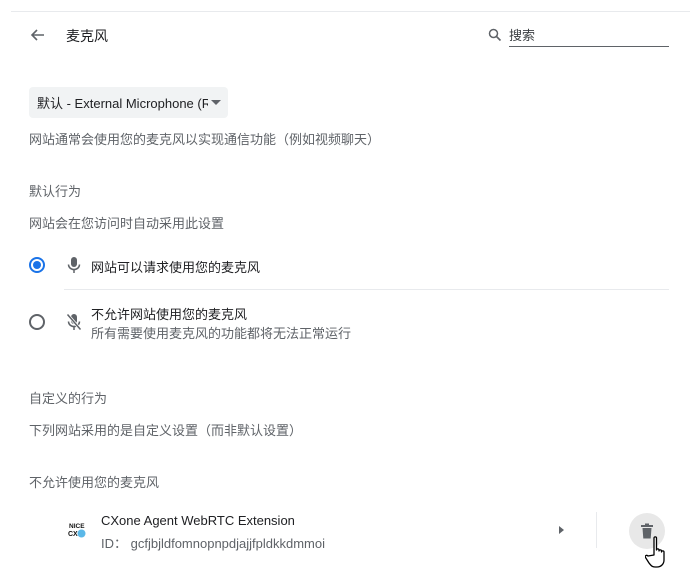 This screenshot has width=690, height=583. I want to click on site-id: ID： gcfjbjldfomnopnpdjajjfpldkkdmmoi, so click(213, 543).